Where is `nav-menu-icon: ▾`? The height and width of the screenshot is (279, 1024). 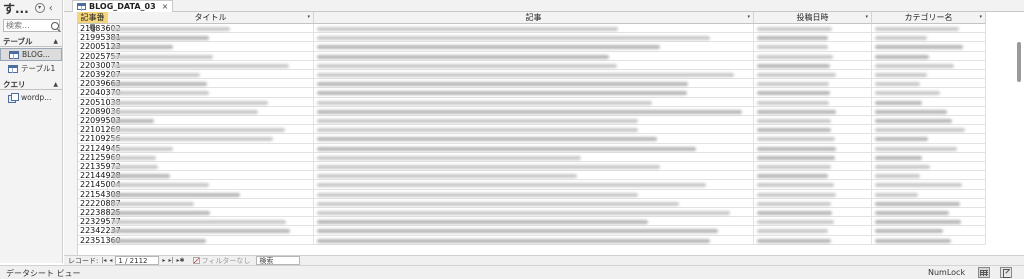
nav-menu-icon: ▾ is located at coordinates (39, 8).